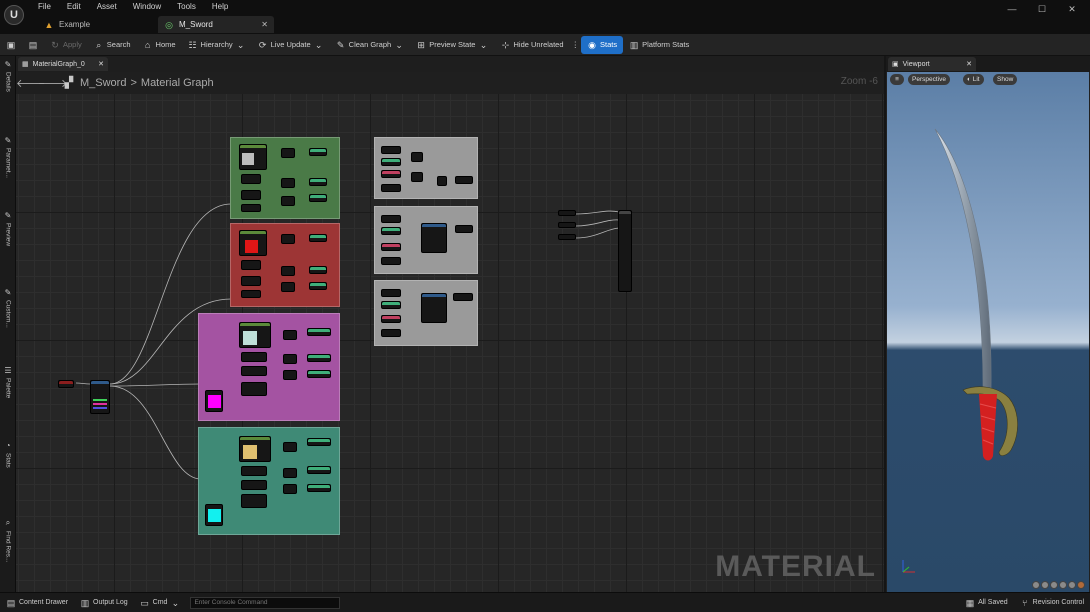 This screenshot has height=612, width=1090. Describe the element at coordinates (452, 45) in the screenshot. I see `preview-state-button: ⊞ Preview State ⌄` at that location.